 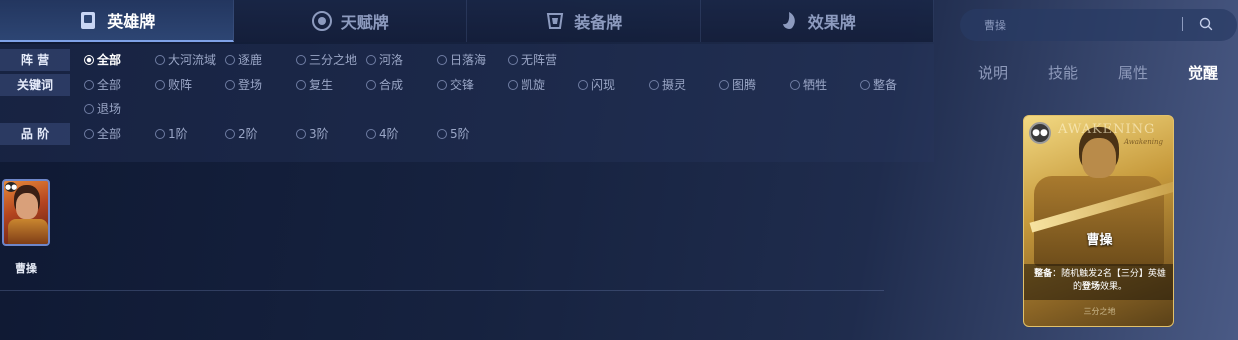 What do you see at coordinates (312, 134) in the screenshot?
I see `tier-option: 3阶` at bounding box center [312, 134].